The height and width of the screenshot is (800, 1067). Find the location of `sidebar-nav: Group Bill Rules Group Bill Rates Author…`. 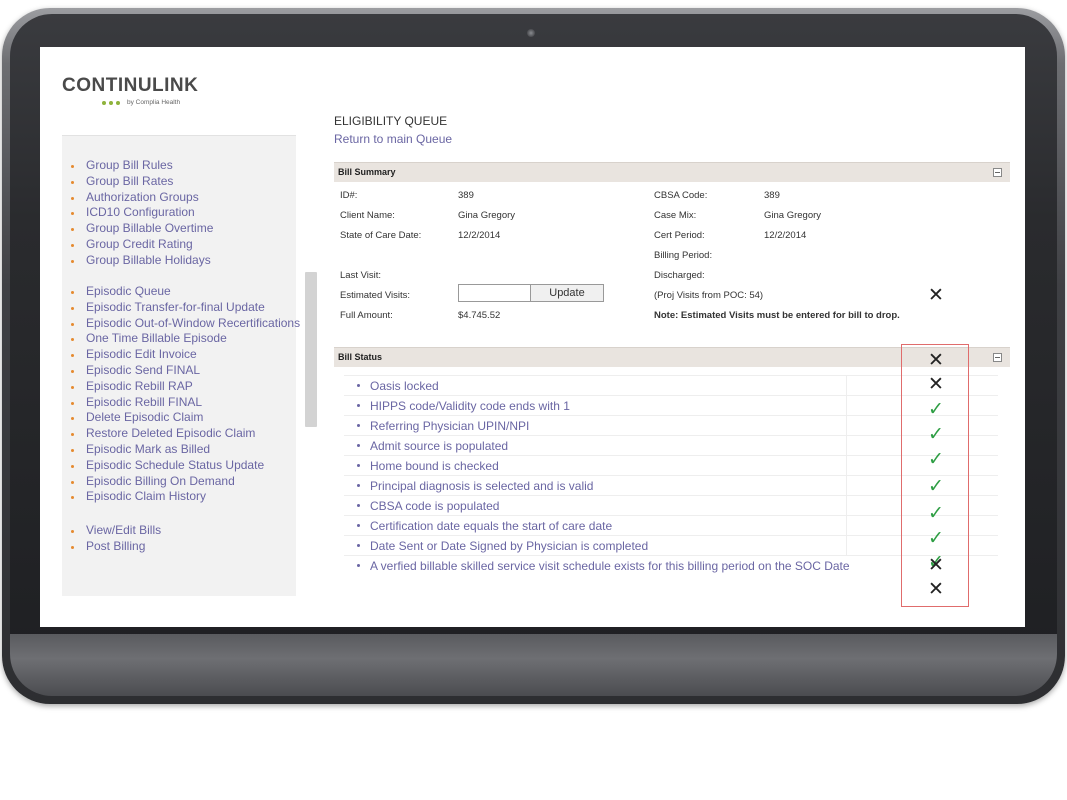

sidebar-nav: Group Bill Rules Group Bill Rates Author… is located at coordinates (181, 365).